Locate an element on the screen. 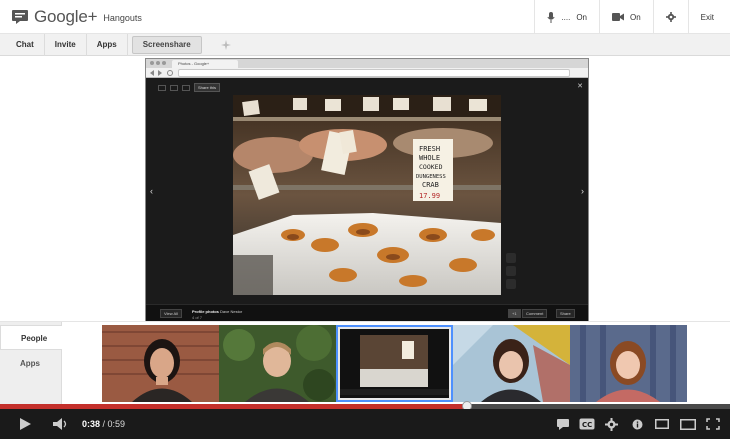 Image resolution: width=730 pixels, height=439 pixels. volume-icon is located at coordinates (60, 424).